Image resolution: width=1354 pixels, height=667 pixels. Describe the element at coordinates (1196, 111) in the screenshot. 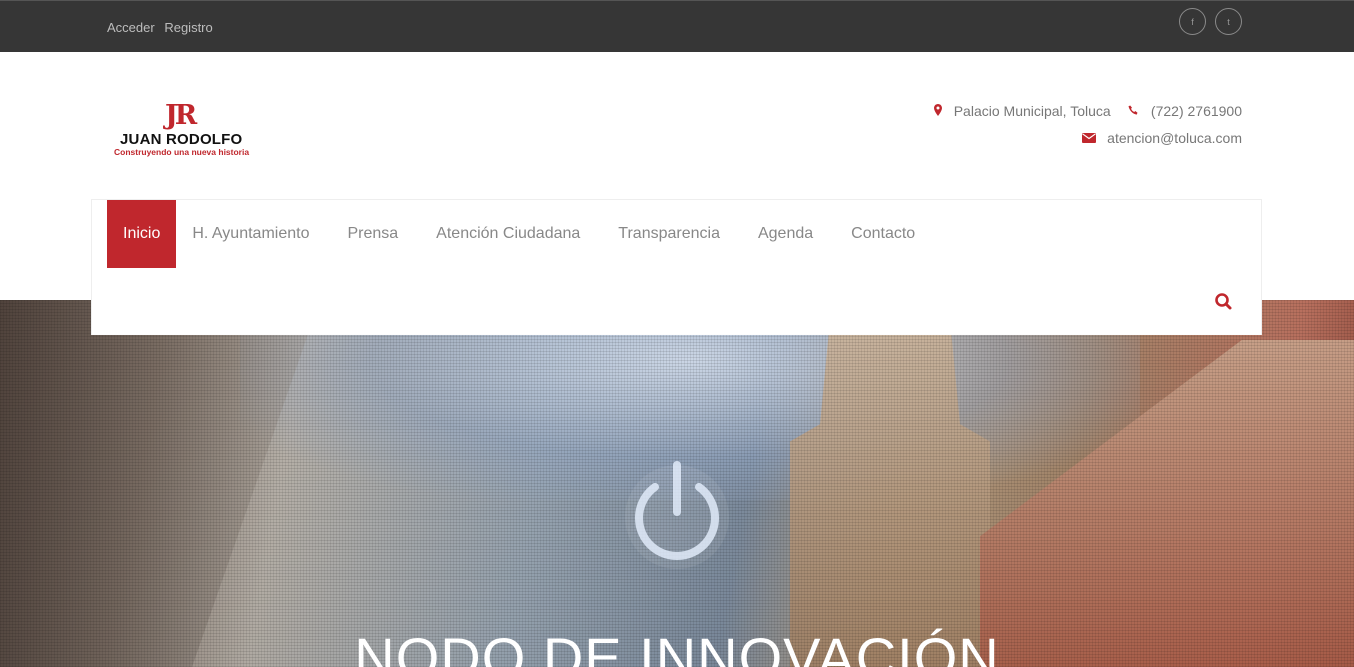

I see `contact-phone: (722) 2761900` at that location.